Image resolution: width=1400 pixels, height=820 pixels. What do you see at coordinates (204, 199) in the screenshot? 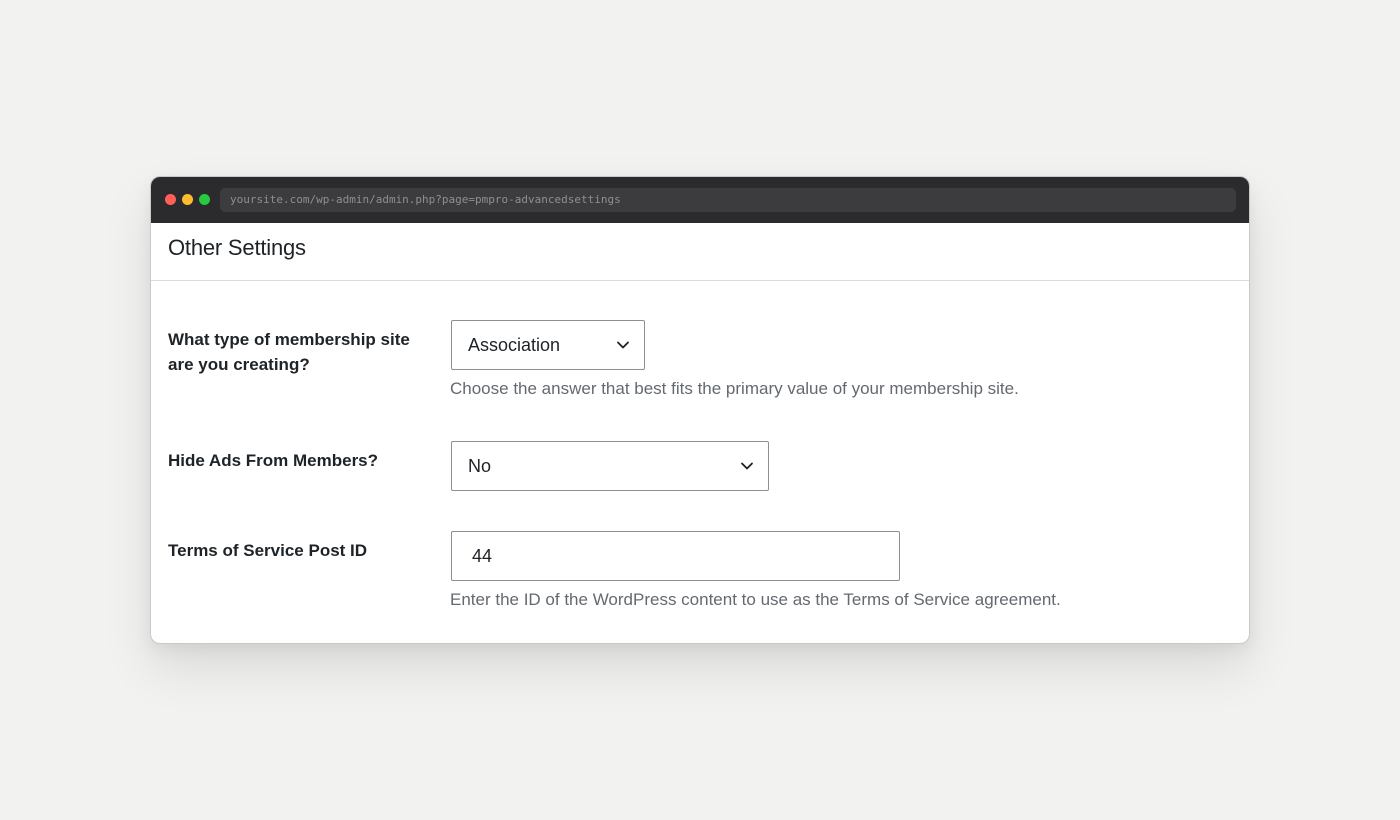
I see `maximize-window-button` at bounding box center [204, 199].